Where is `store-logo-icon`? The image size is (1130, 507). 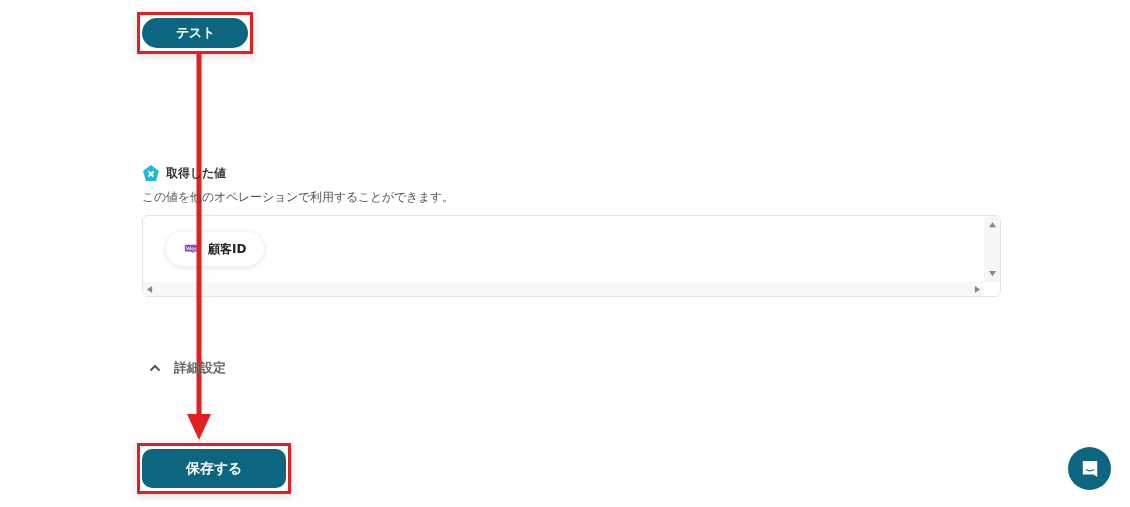 store-logo-icon is located at coordinates (191, 249).